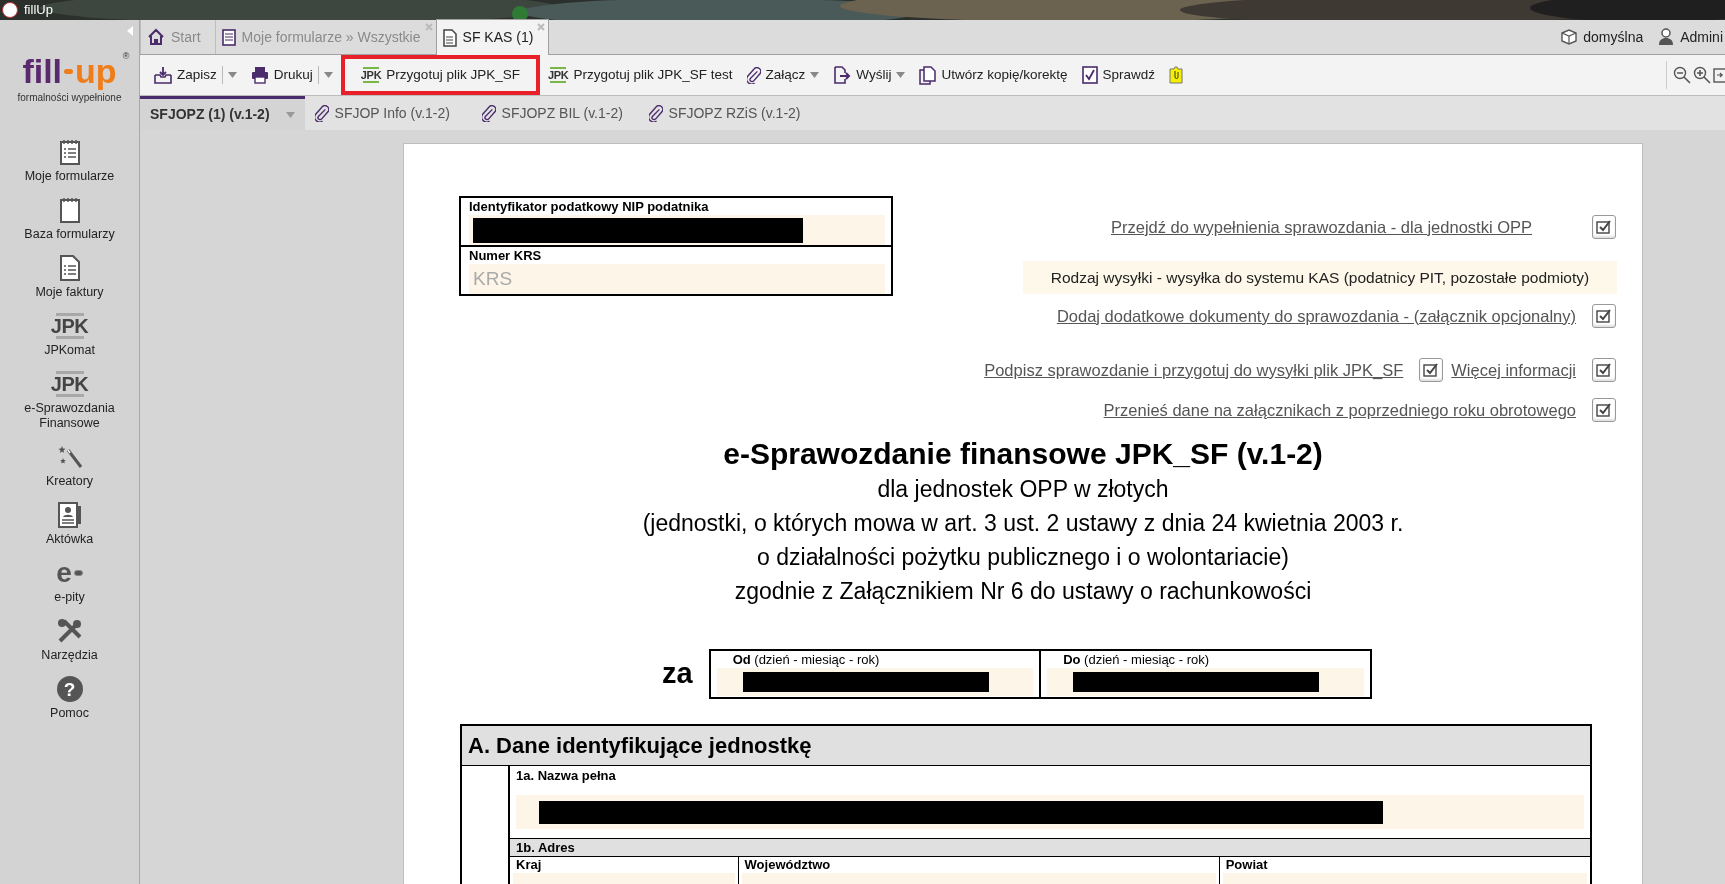  What do you see at coordinates (1023, 557) in the screenshot?
I see `form-subtitle: o działalności pożytku publicznego i o wolontariacie)` at bounding box center [1023, 557].